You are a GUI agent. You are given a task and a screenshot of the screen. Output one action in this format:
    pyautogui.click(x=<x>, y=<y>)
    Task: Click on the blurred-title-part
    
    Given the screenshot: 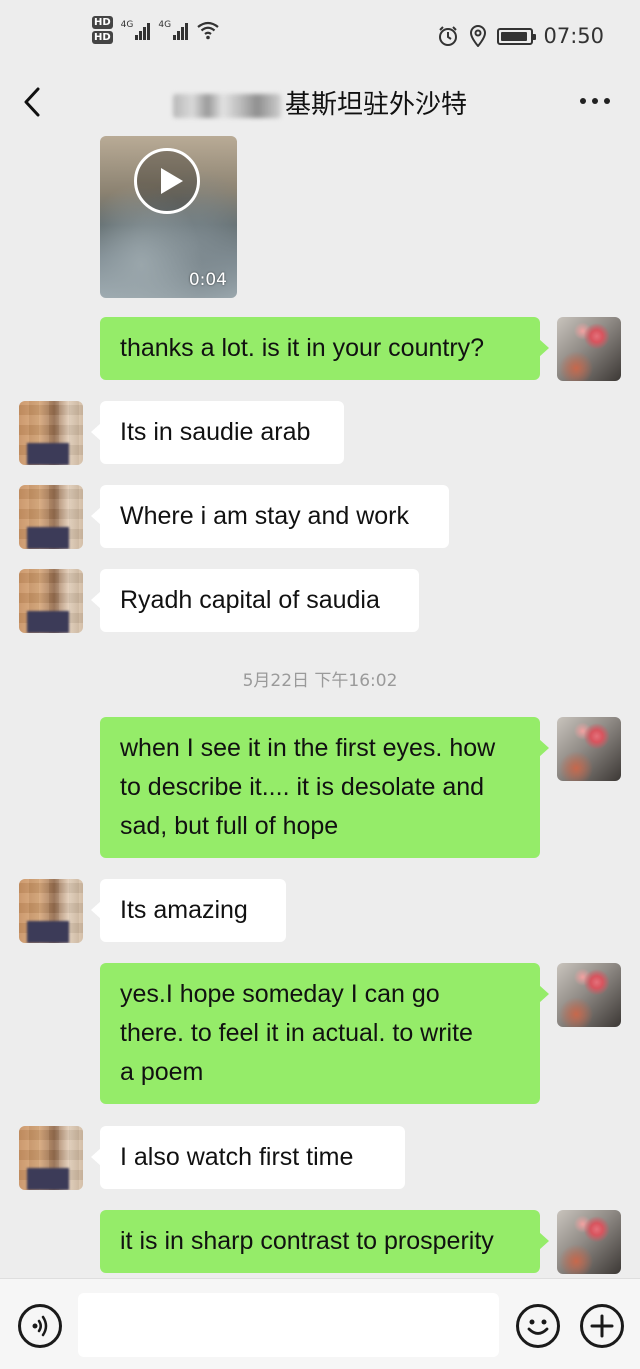 What is the action you would take?
    pyautogui.click(x=226, y=105)
    